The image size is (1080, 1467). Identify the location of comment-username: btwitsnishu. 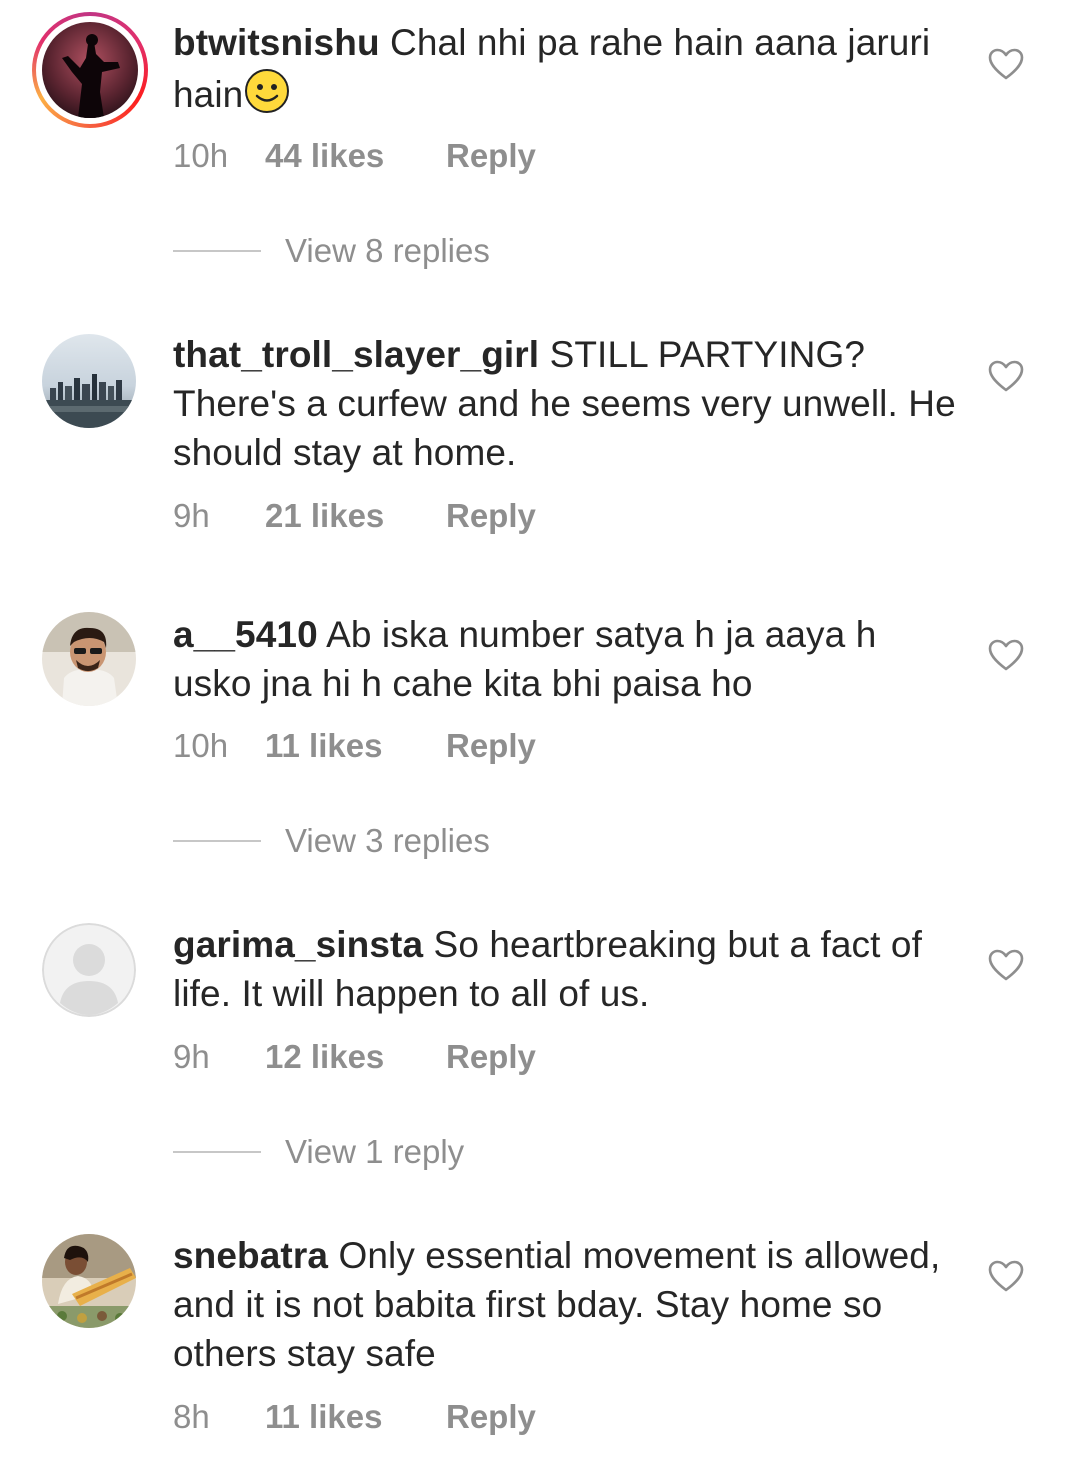
(276, 42).